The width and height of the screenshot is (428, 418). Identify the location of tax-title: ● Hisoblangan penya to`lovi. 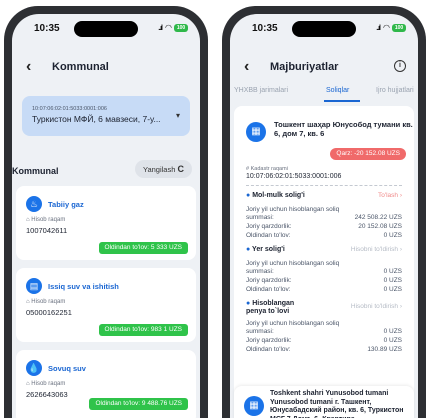
(270, 307).